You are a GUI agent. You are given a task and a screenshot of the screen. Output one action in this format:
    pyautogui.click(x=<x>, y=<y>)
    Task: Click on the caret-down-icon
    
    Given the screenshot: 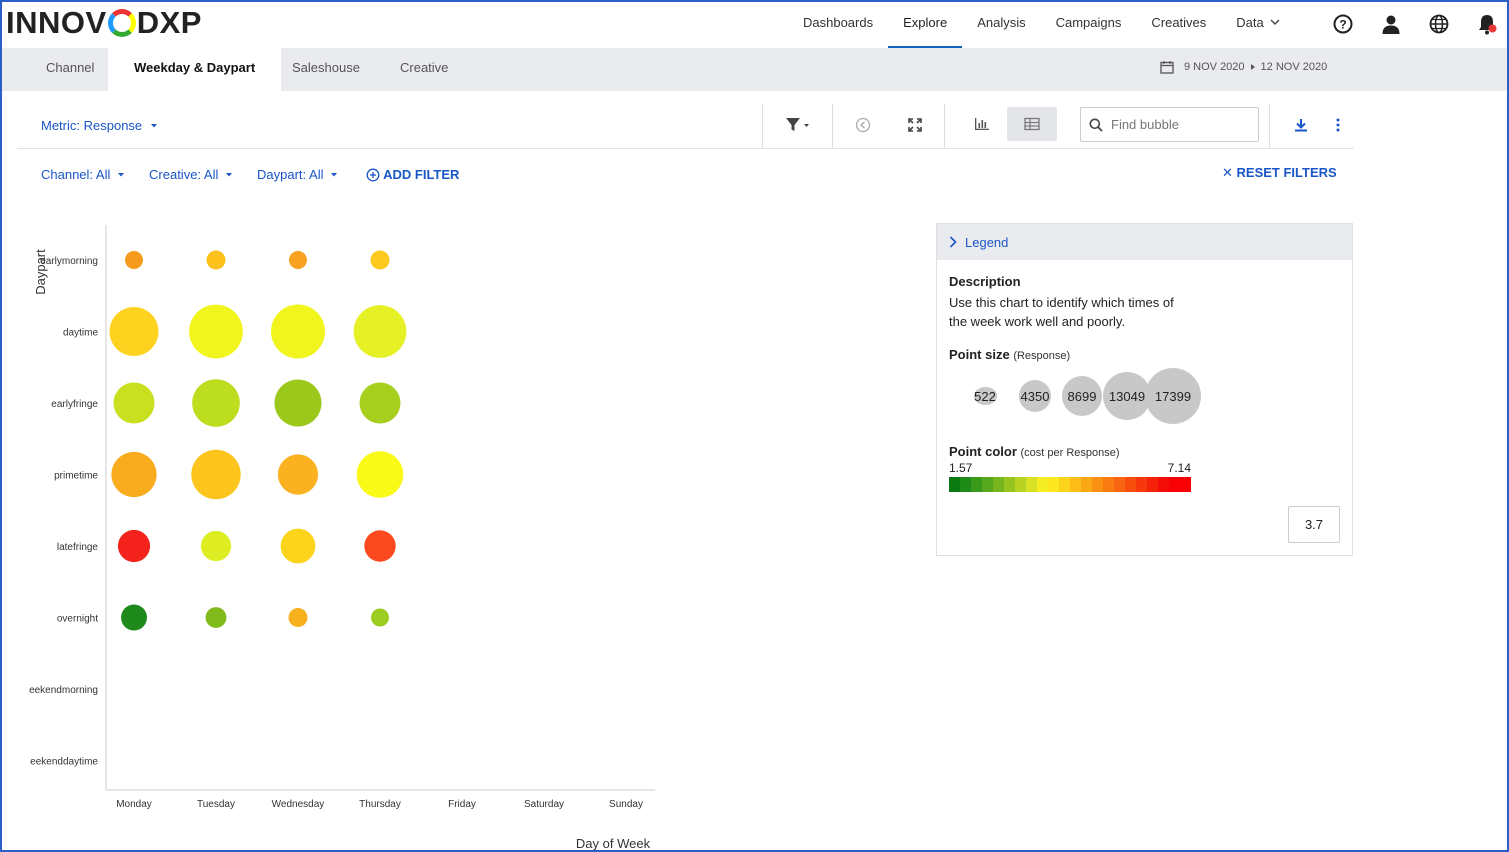 What is the action you would take?
    pyautogui.click(x=229, y=175)
    